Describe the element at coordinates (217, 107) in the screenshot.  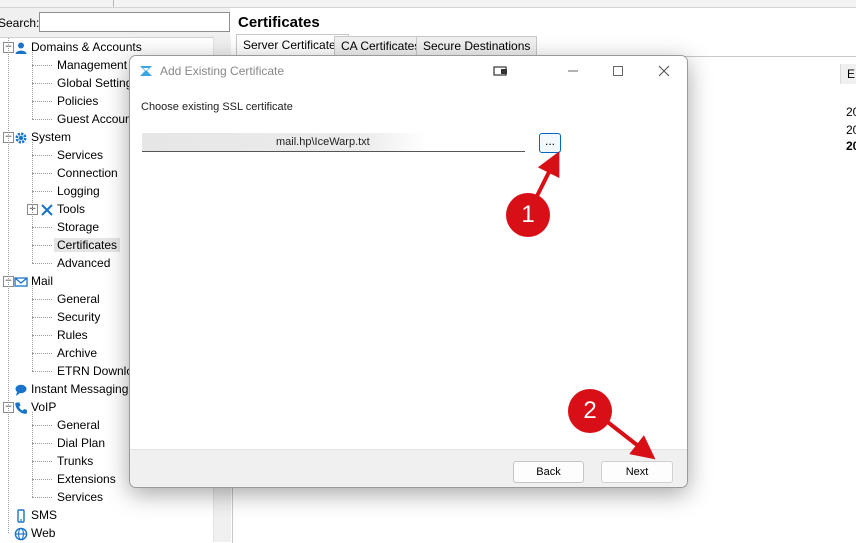
I see `choose-certificate-label: Choose existing SSL certificate` at that location.